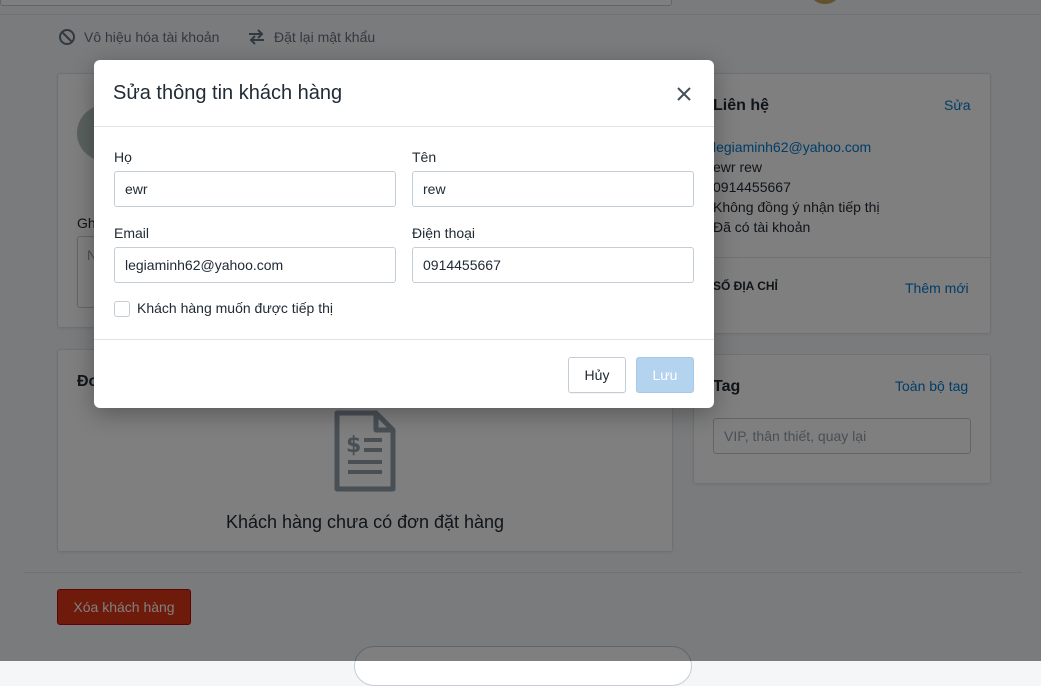 This screenshot has height=686, width=1041. Describe the element at coordinates (553, 189) in the screenshot. I see `first-name-input` at that location.